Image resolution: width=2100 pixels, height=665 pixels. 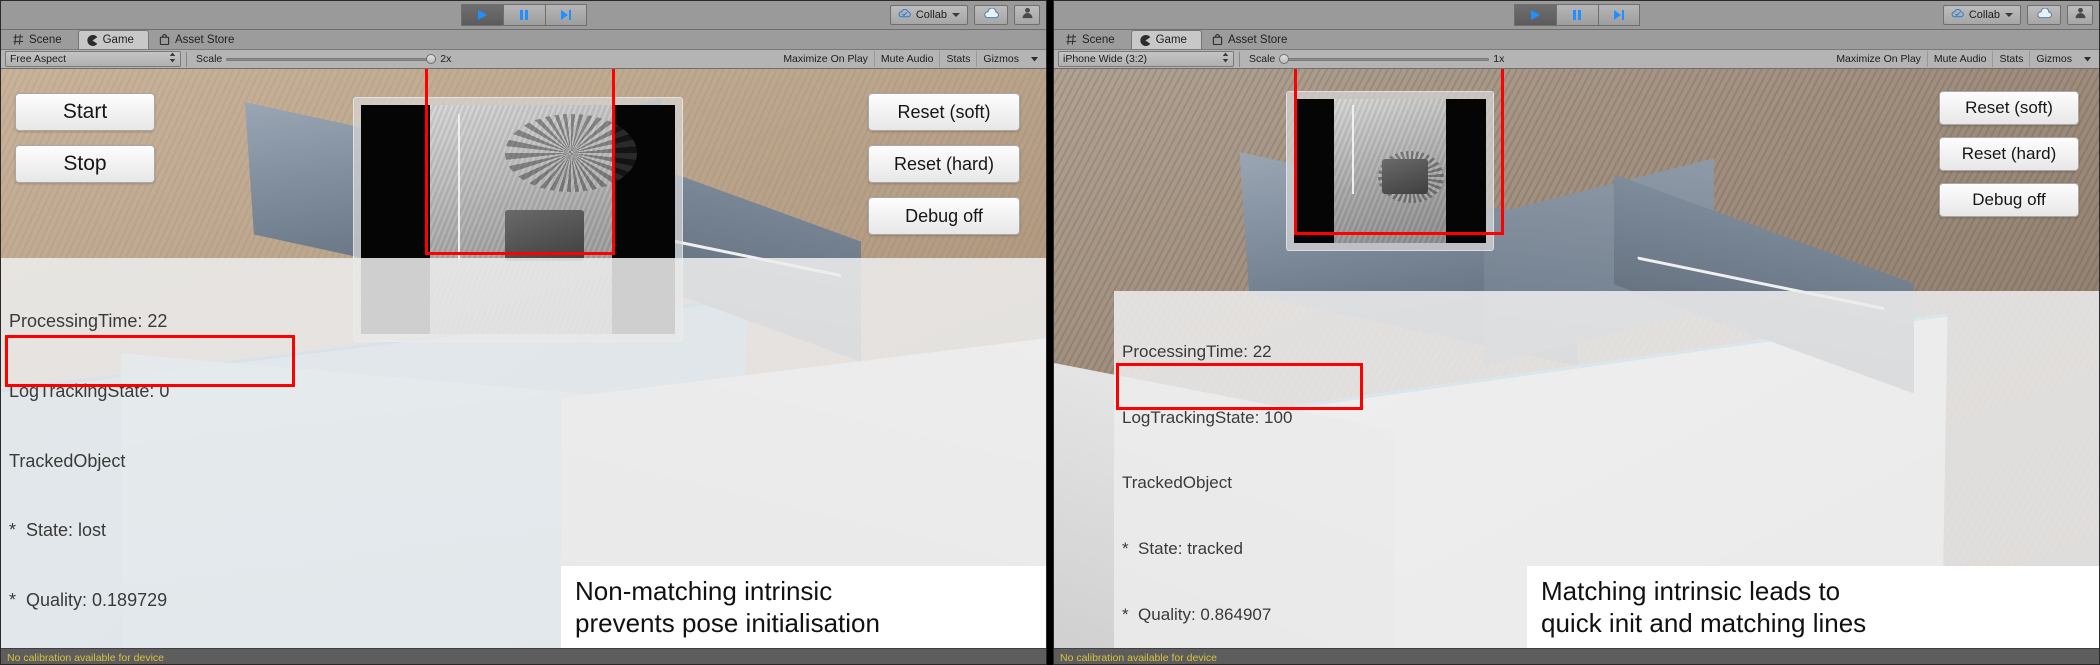 I want to click on stop-button: Stop, so click(x=85, y=164).